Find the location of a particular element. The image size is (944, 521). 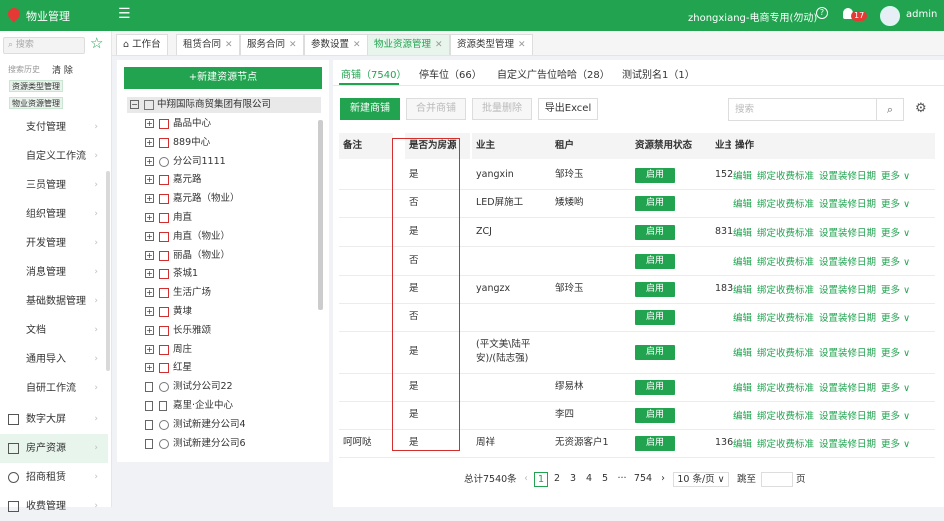

history-tag: 物业资源管理 is located at coordinates (36, 103).